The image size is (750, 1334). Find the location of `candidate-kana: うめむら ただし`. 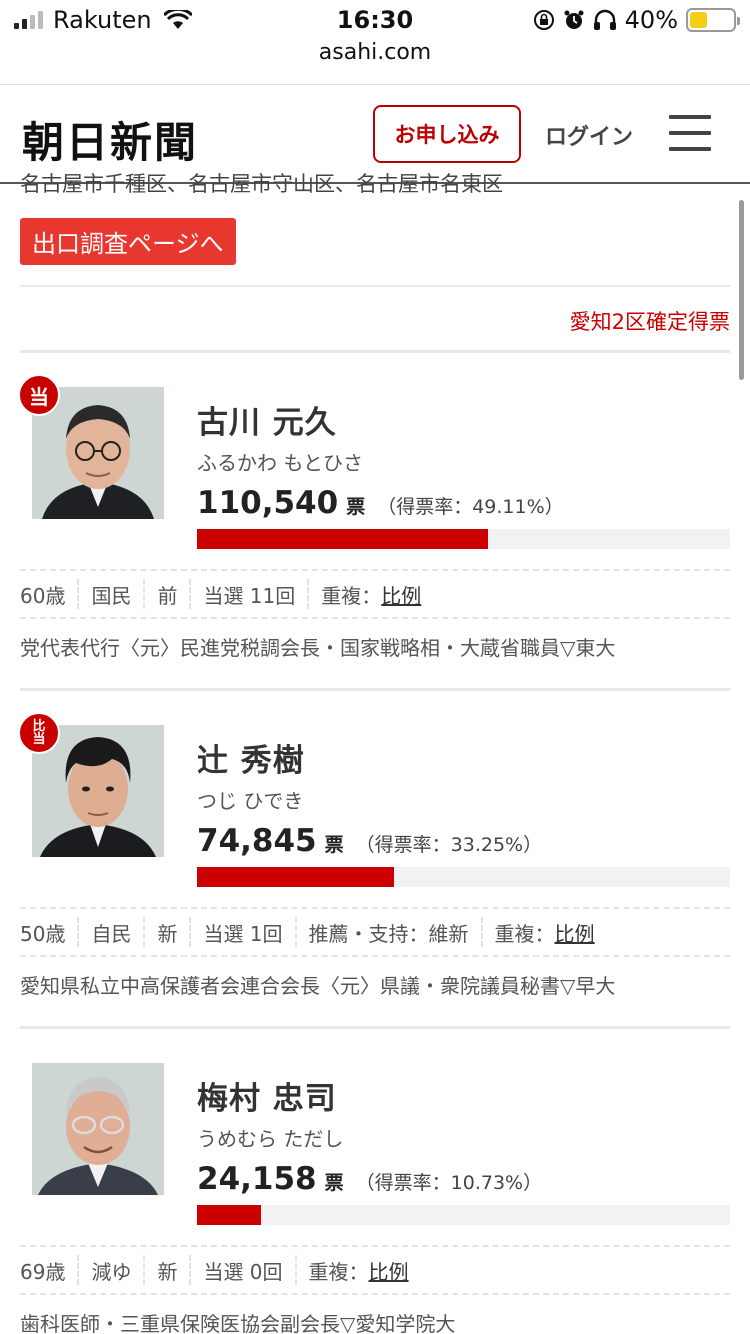

candidate-kana: うめむら ただし is located at coordinates (270, 1139).